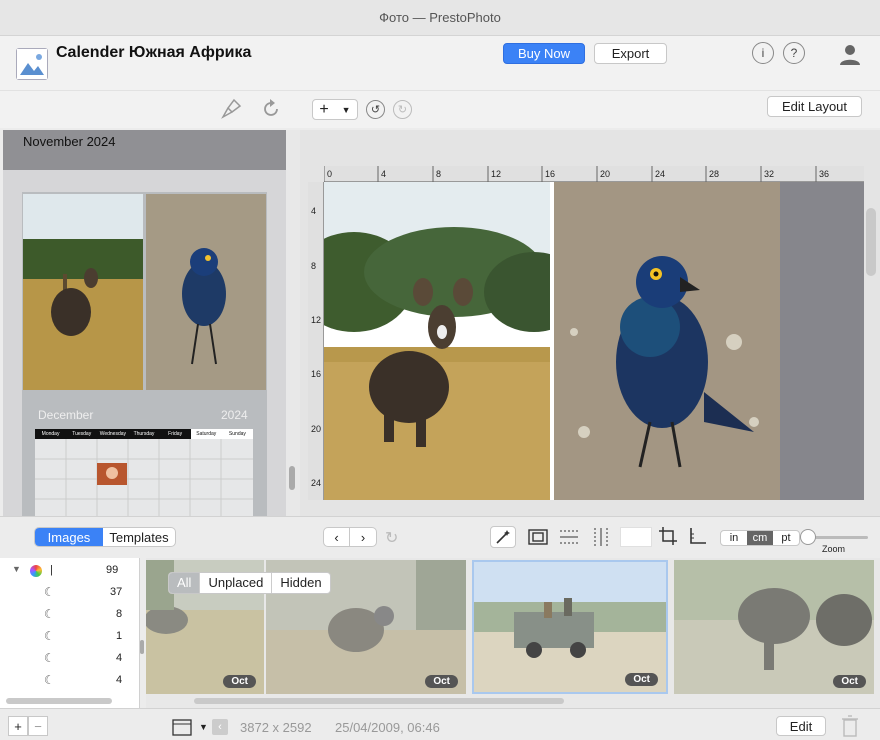  I want to click on vertical-ruler: 4 8 12 16 20 24, so click(316, 341).